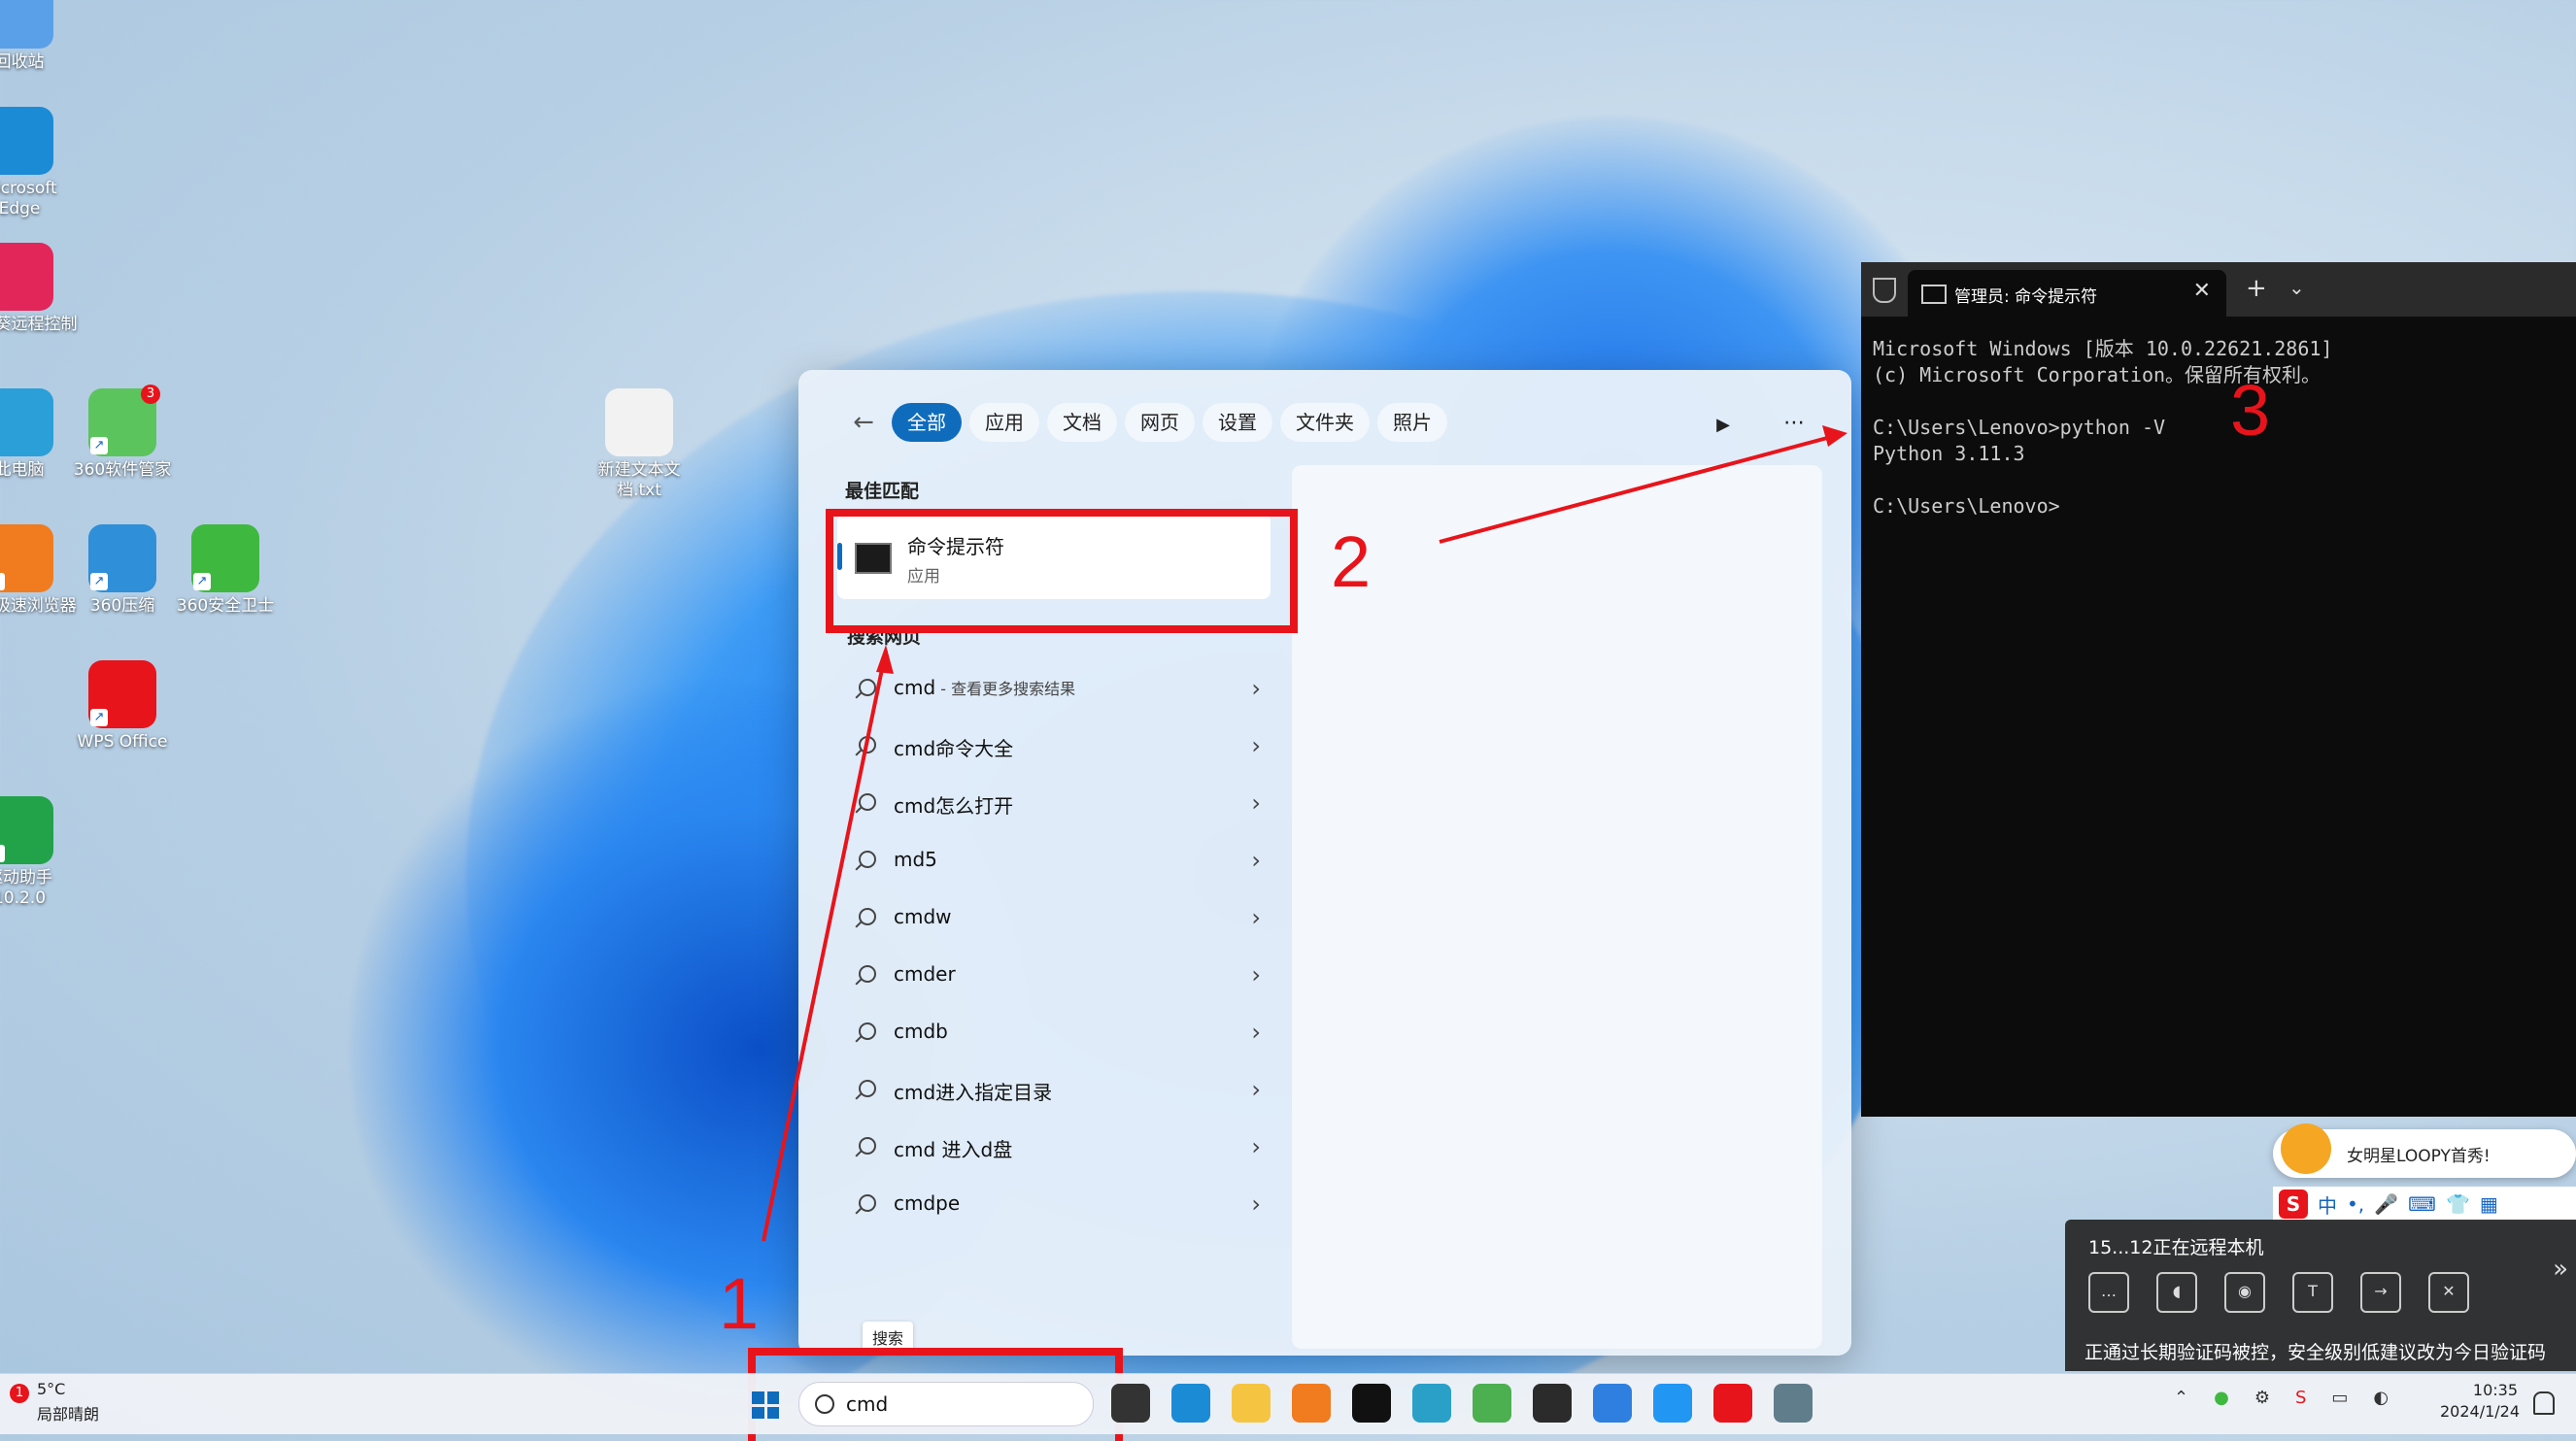 This screenshot has width=2576, height=1441. I want to click on terminal-tab-title: 管理员: 命令提示符, so click(2026, 297).